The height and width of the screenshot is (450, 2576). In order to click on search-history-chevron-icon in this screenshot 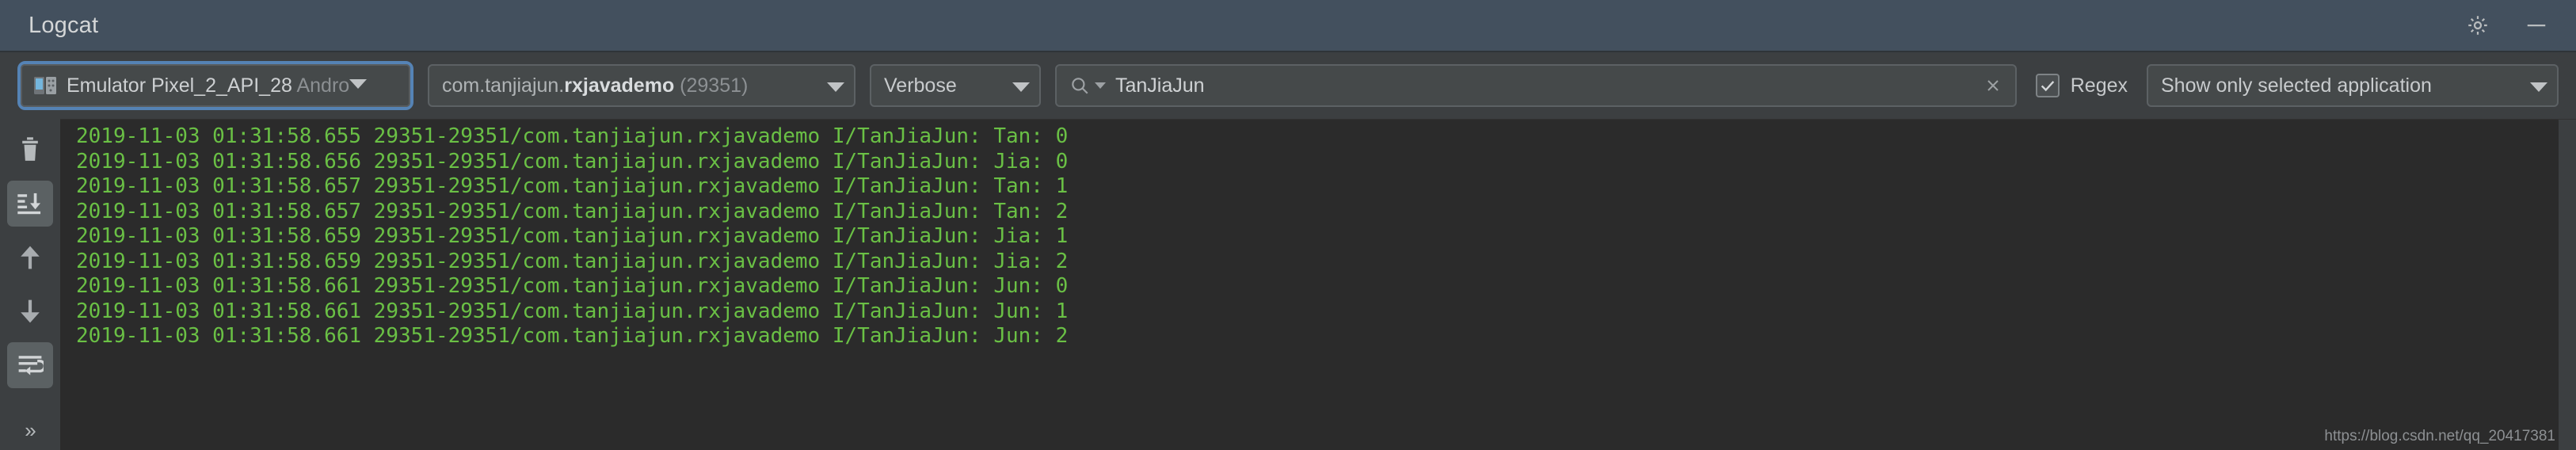, I will do `click(1101, 85)`.